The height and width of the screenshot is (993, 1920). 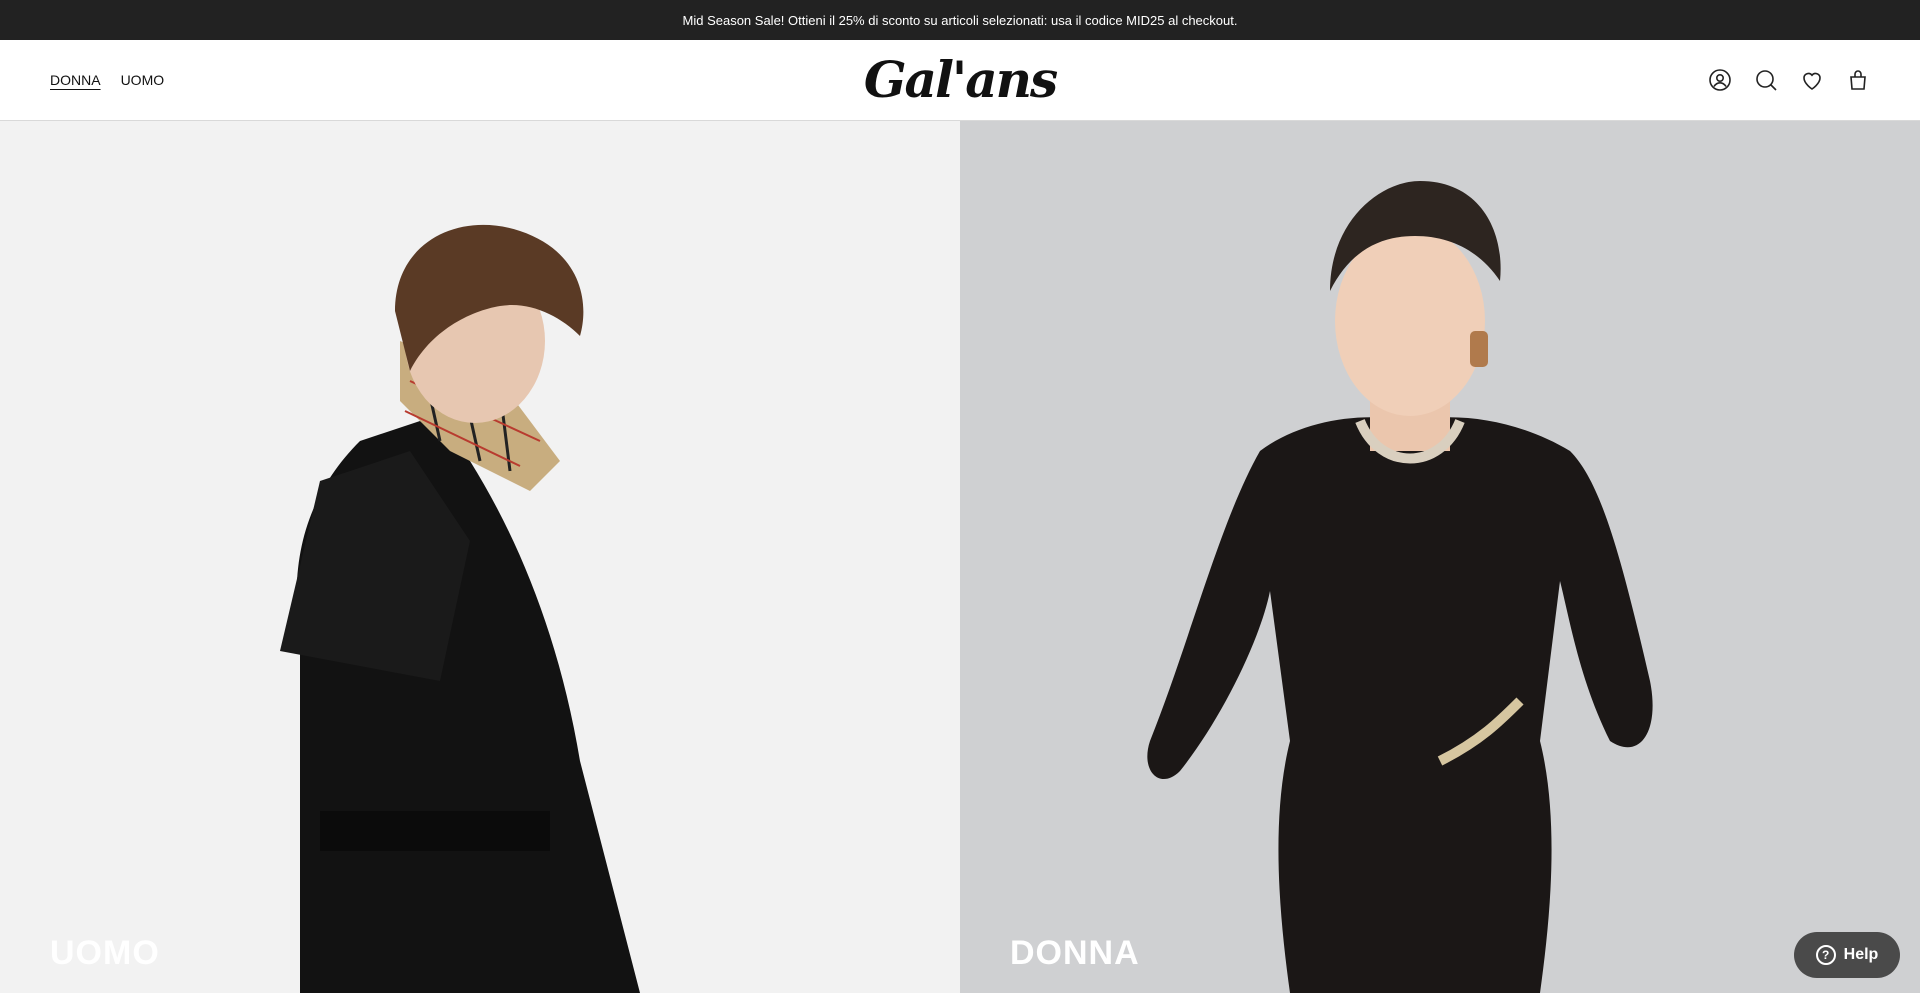 What do you see at coordinates (105, 953) in the screenshot?
I see `hero-label-uomo: UOMO` at bounding box center [105, 953].